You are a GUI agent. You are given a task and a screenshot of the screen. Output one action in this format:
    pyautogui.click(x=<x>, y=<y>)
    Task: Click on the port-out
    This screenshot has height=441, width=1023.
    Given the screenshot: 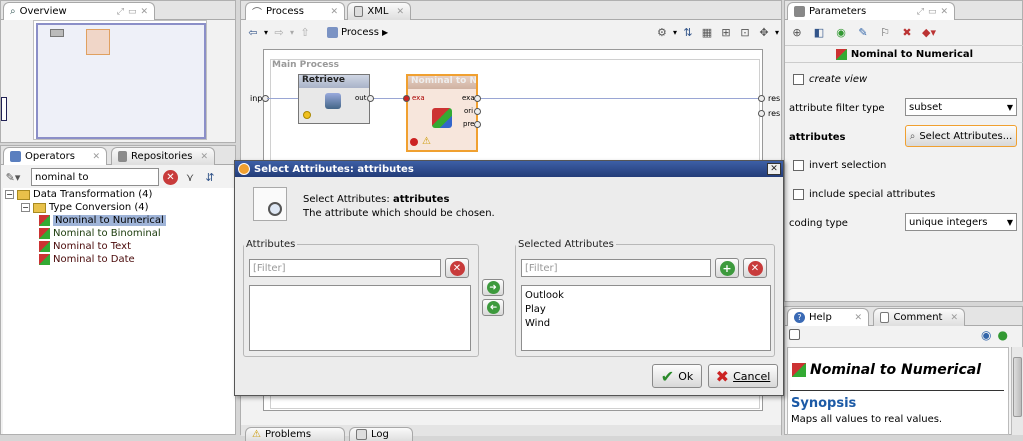 What is the action you would take?
    pyautogui.click(x=370, y=98)
    